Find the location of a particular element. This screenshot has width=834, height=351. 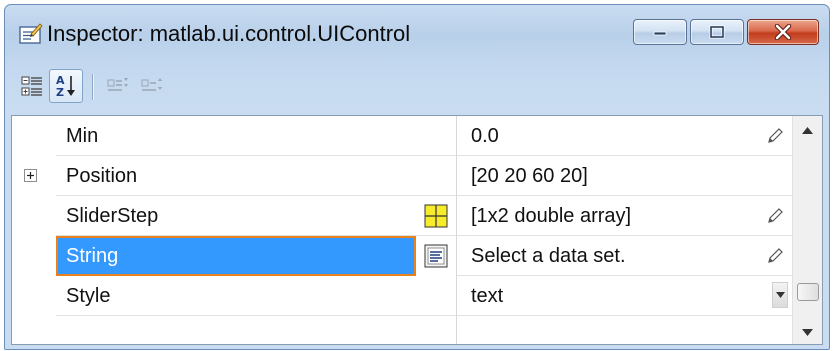

property-name-cell: String is located at coordinates (236, 256).